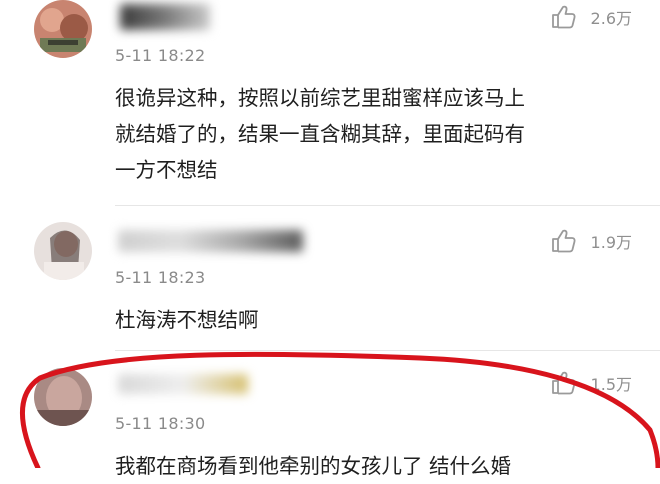  What do you see at coordinates (611, 384) in the screenshot?
I see `like-count: 1.5万` at bounding box center [611, 384].